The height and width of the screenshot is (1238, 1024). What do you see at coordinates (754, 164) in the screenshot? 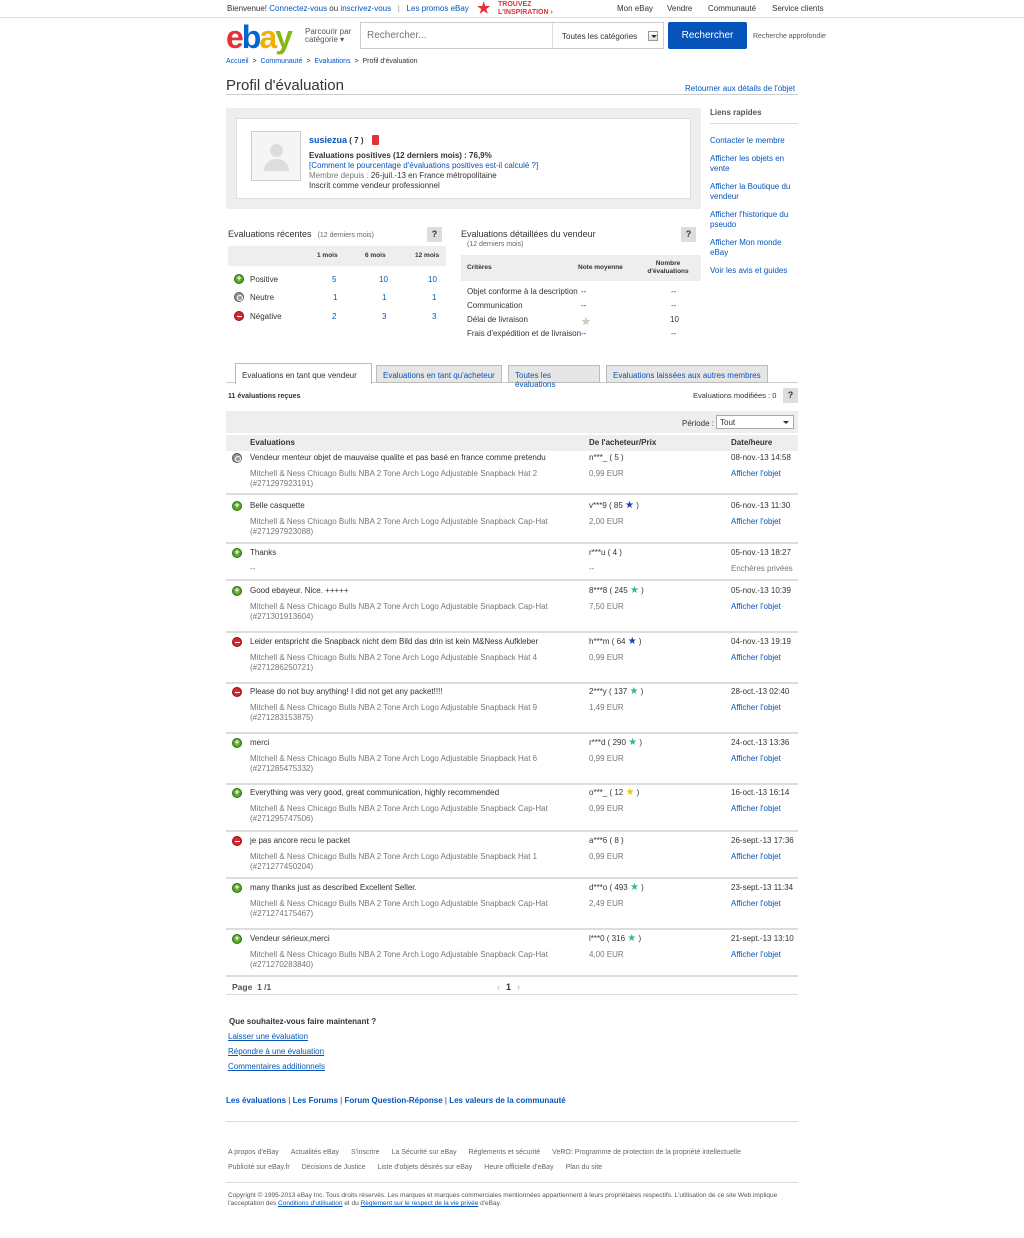
I see `items-for-sale-link: Afficher les objets en vente` at bounding box center [754, 164].